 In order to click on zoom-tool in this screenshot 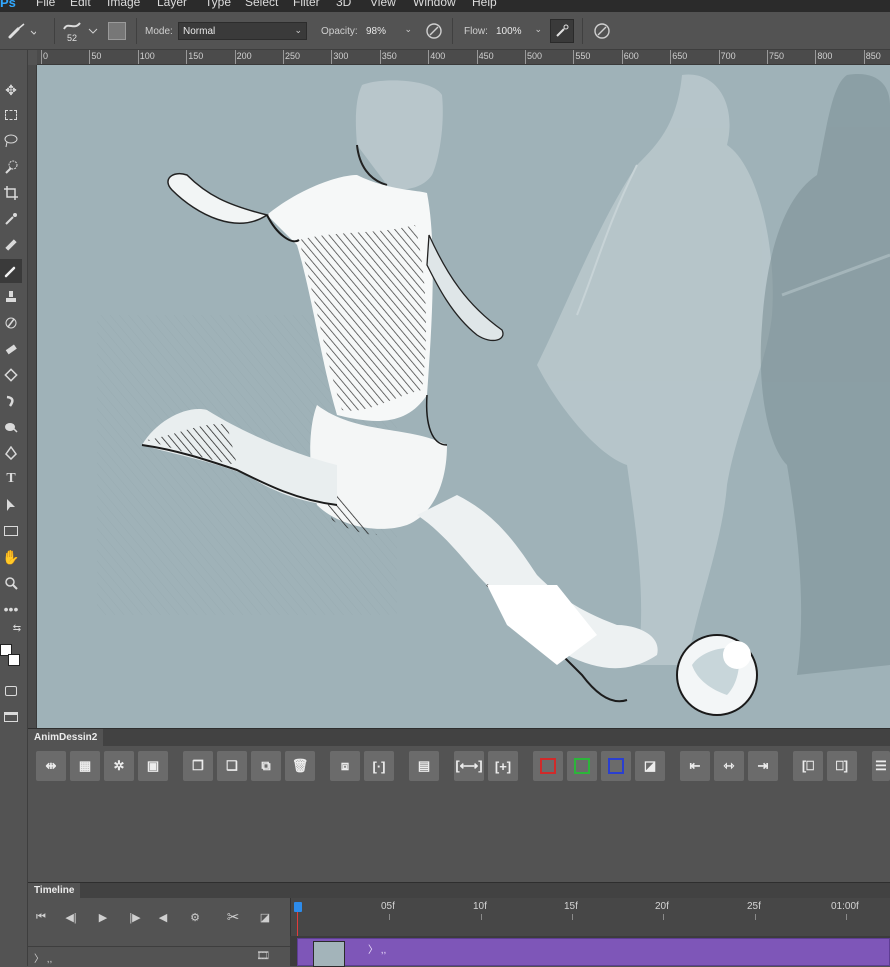, I will do `click(11, 583)`.